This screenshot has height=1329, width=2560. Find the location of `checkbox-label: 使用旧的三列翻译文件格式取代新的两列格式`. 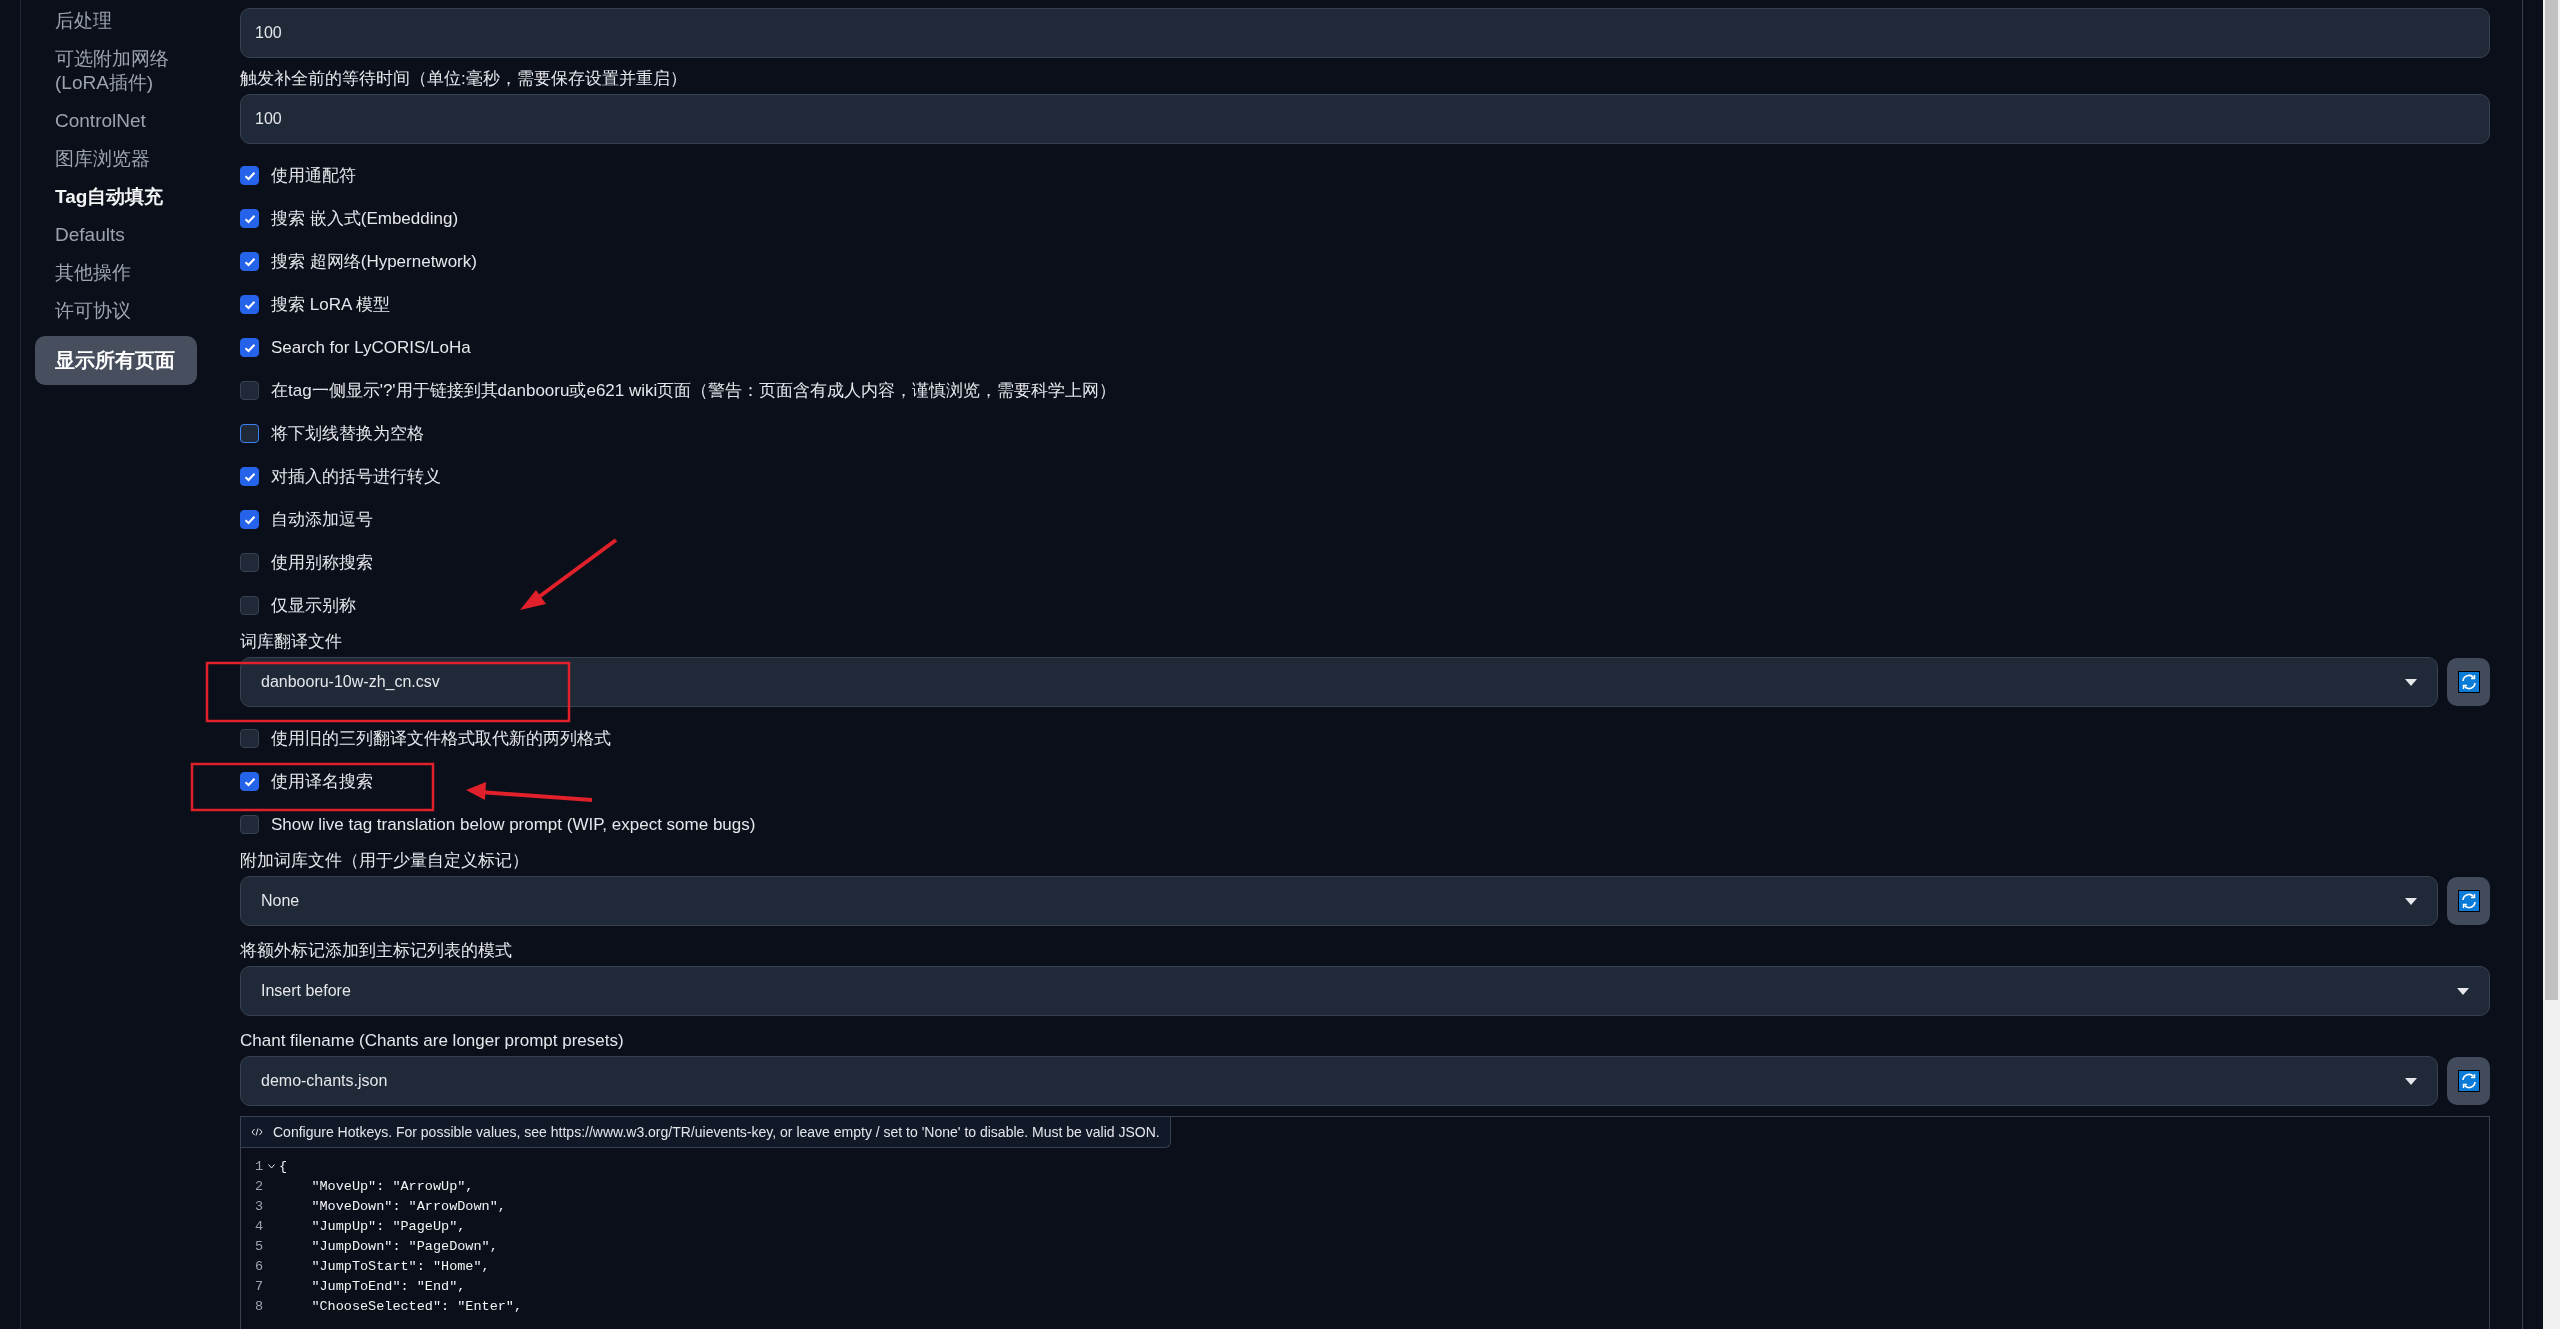

checkbox-label: 使用旧的三列翻译文件格式取代新的两列格式 is located at coordinates (441, 739).